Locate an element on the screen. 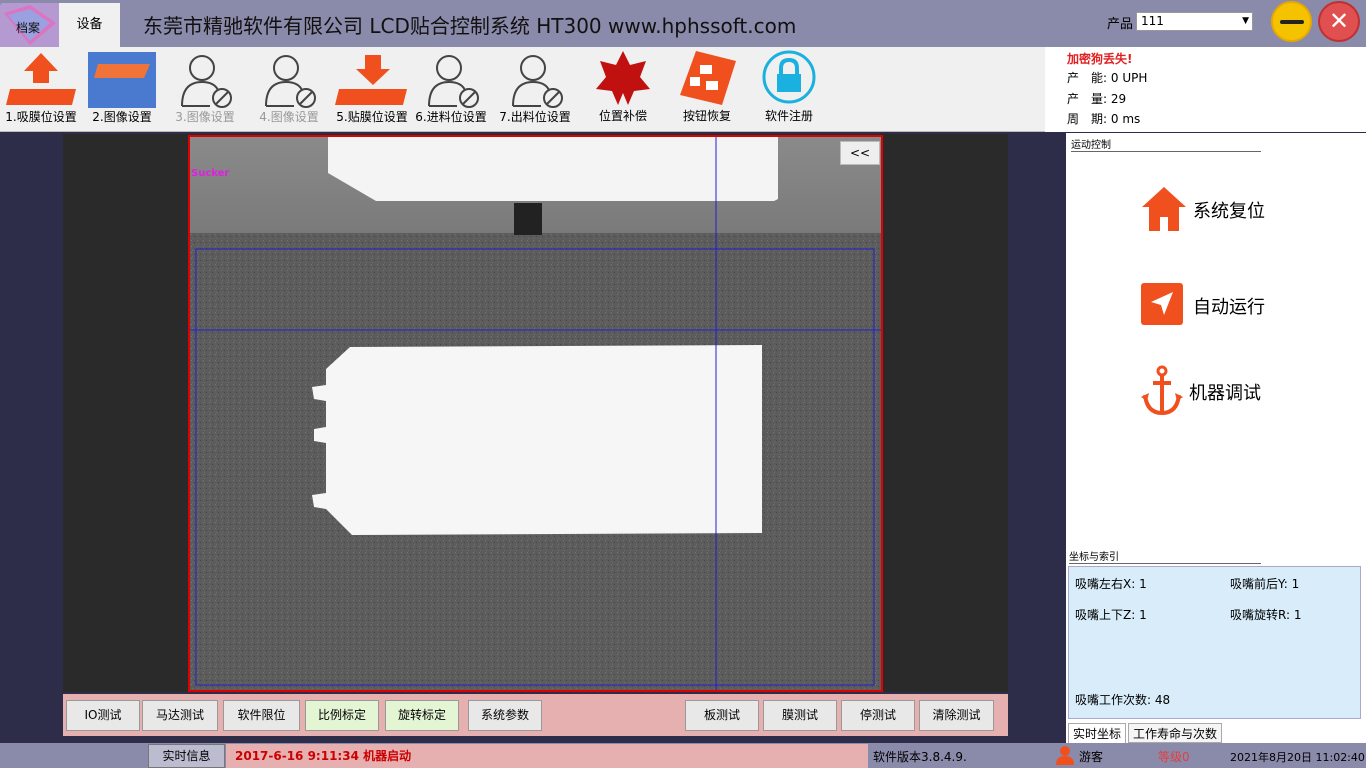 The height and width of the screenshot is (768, 1366). toolbar-label: 位置补偿 is located at coordinates (622, 116).